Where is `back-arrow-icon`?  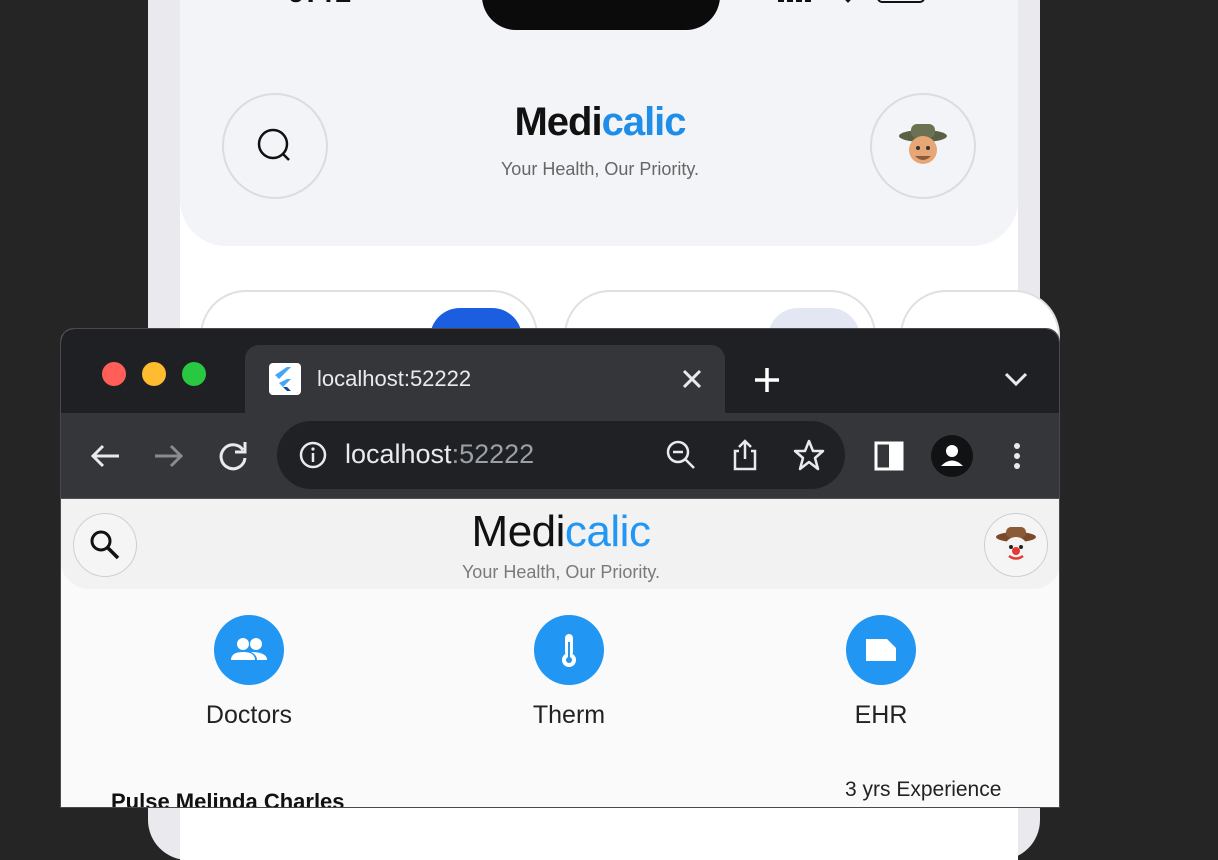 back-arrow-icon is located at coordinates (105, 456).